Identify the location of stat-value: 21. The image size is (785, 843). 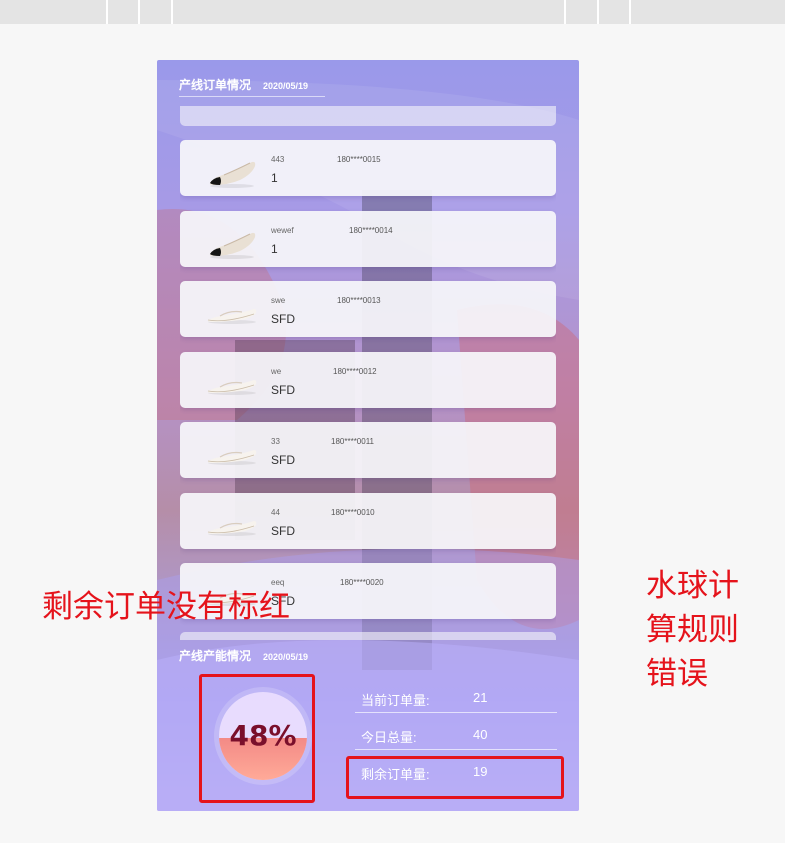
(480, 697).